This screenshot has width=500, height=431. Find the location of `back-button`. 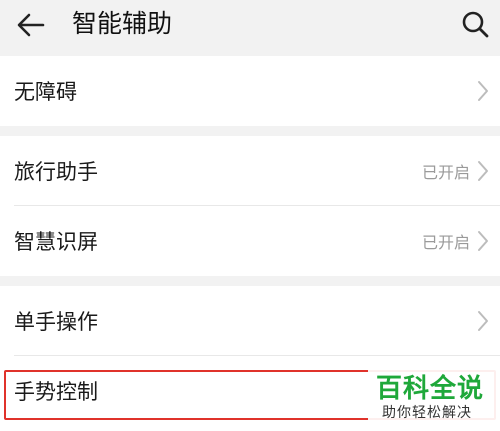

back-button is located at coordinates (31, 25).